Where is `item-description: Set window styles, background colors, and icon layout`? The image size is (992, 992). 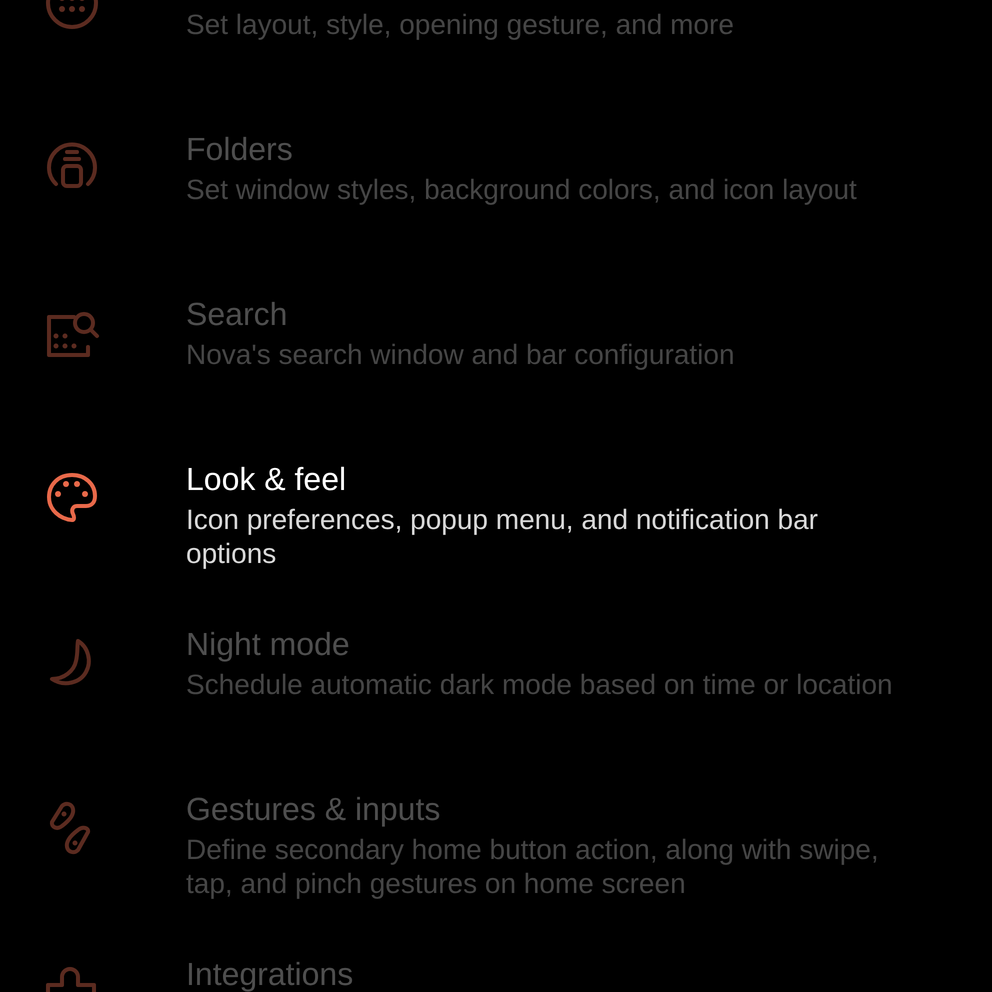
item-description: Set window styles, background colors, and icon layout is located at coordinates (521, 190).